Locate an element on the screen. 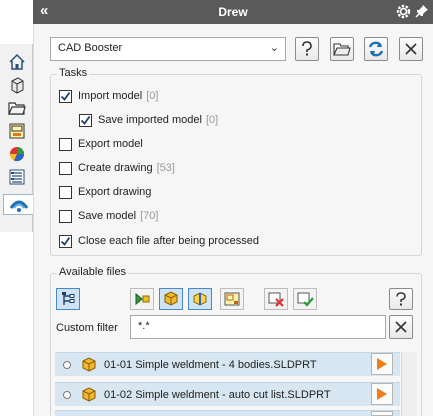 The image size is (433, 416). drew-icon is located at coordinates (18, 206).